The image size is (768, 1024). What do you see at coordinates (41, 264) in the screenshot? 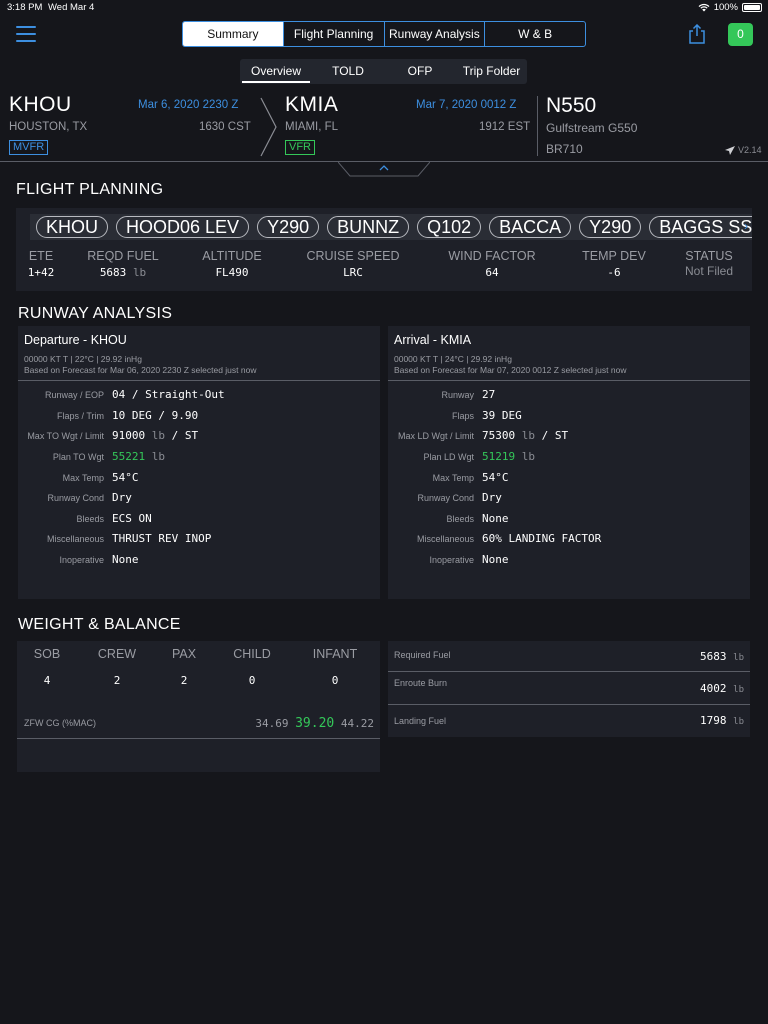
I see `ete-cell: ETE 1+42` at bounding box center [41, 264].